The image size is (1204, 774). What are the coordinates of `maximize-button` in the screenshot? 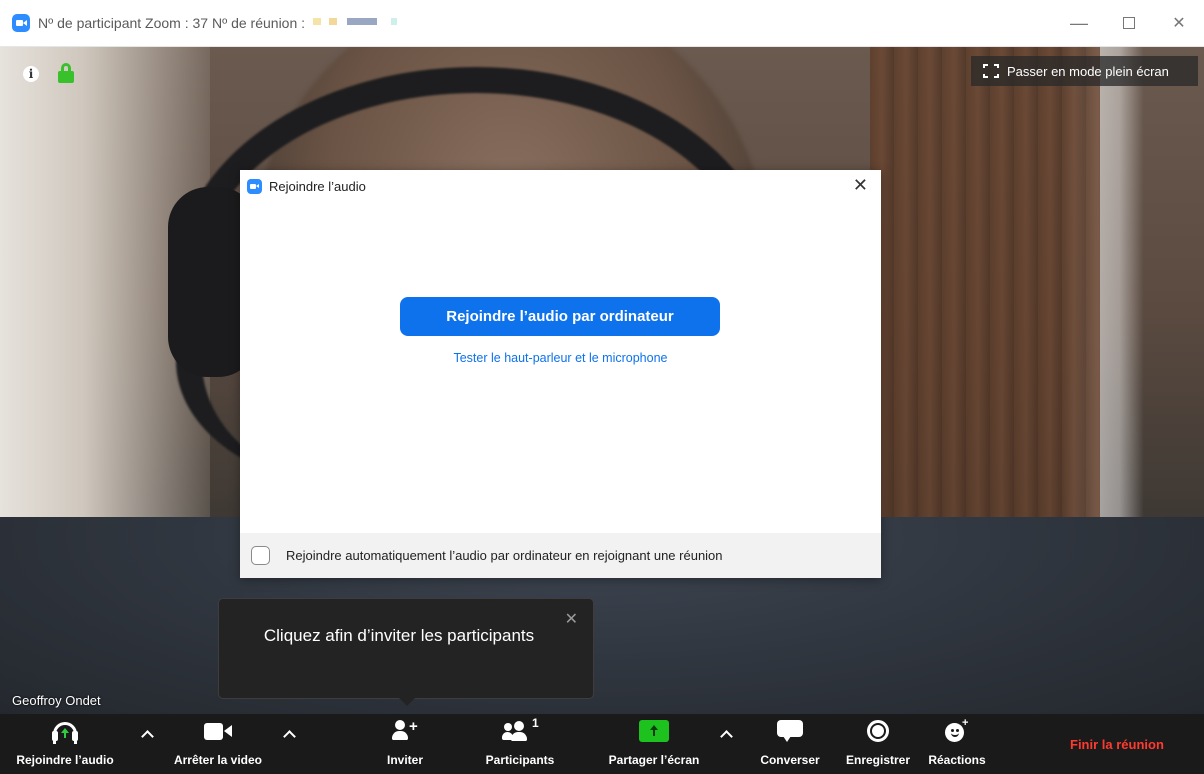 It's located at (1129, 23).